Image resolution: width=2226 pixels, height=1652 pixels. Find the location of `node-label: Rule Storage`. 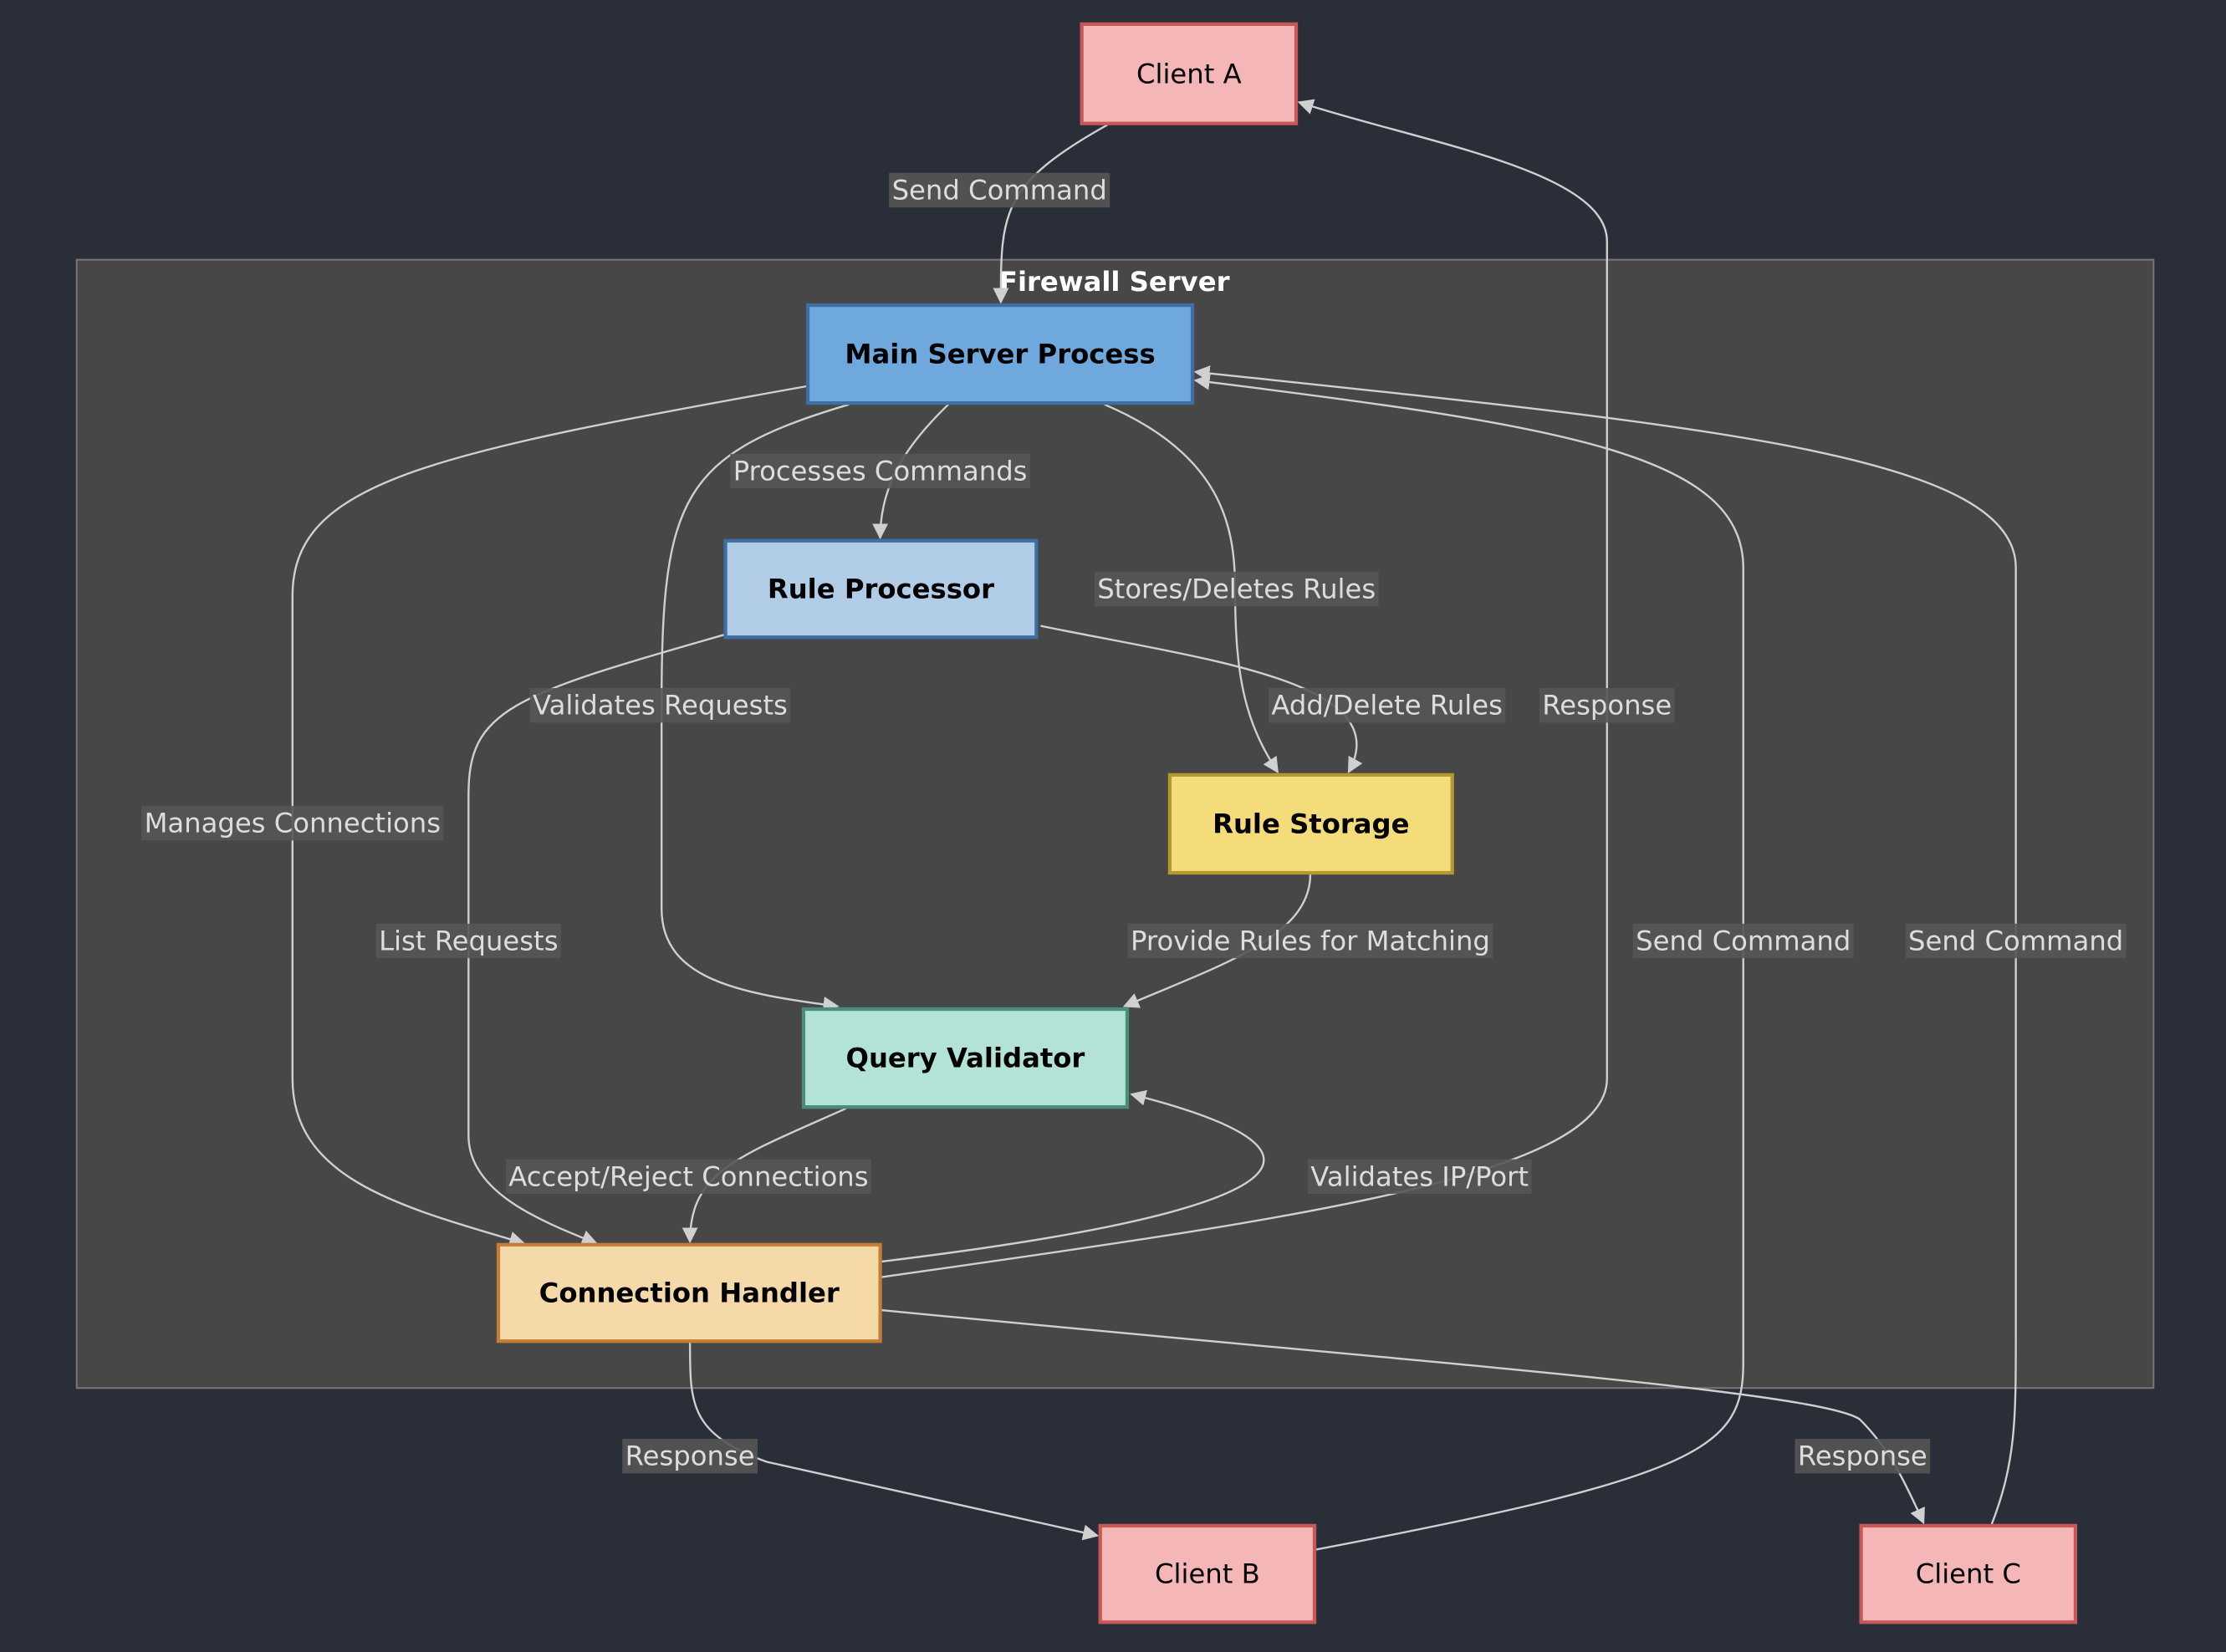

node-label: Rule Storage is located at coordinates (1311, 823).